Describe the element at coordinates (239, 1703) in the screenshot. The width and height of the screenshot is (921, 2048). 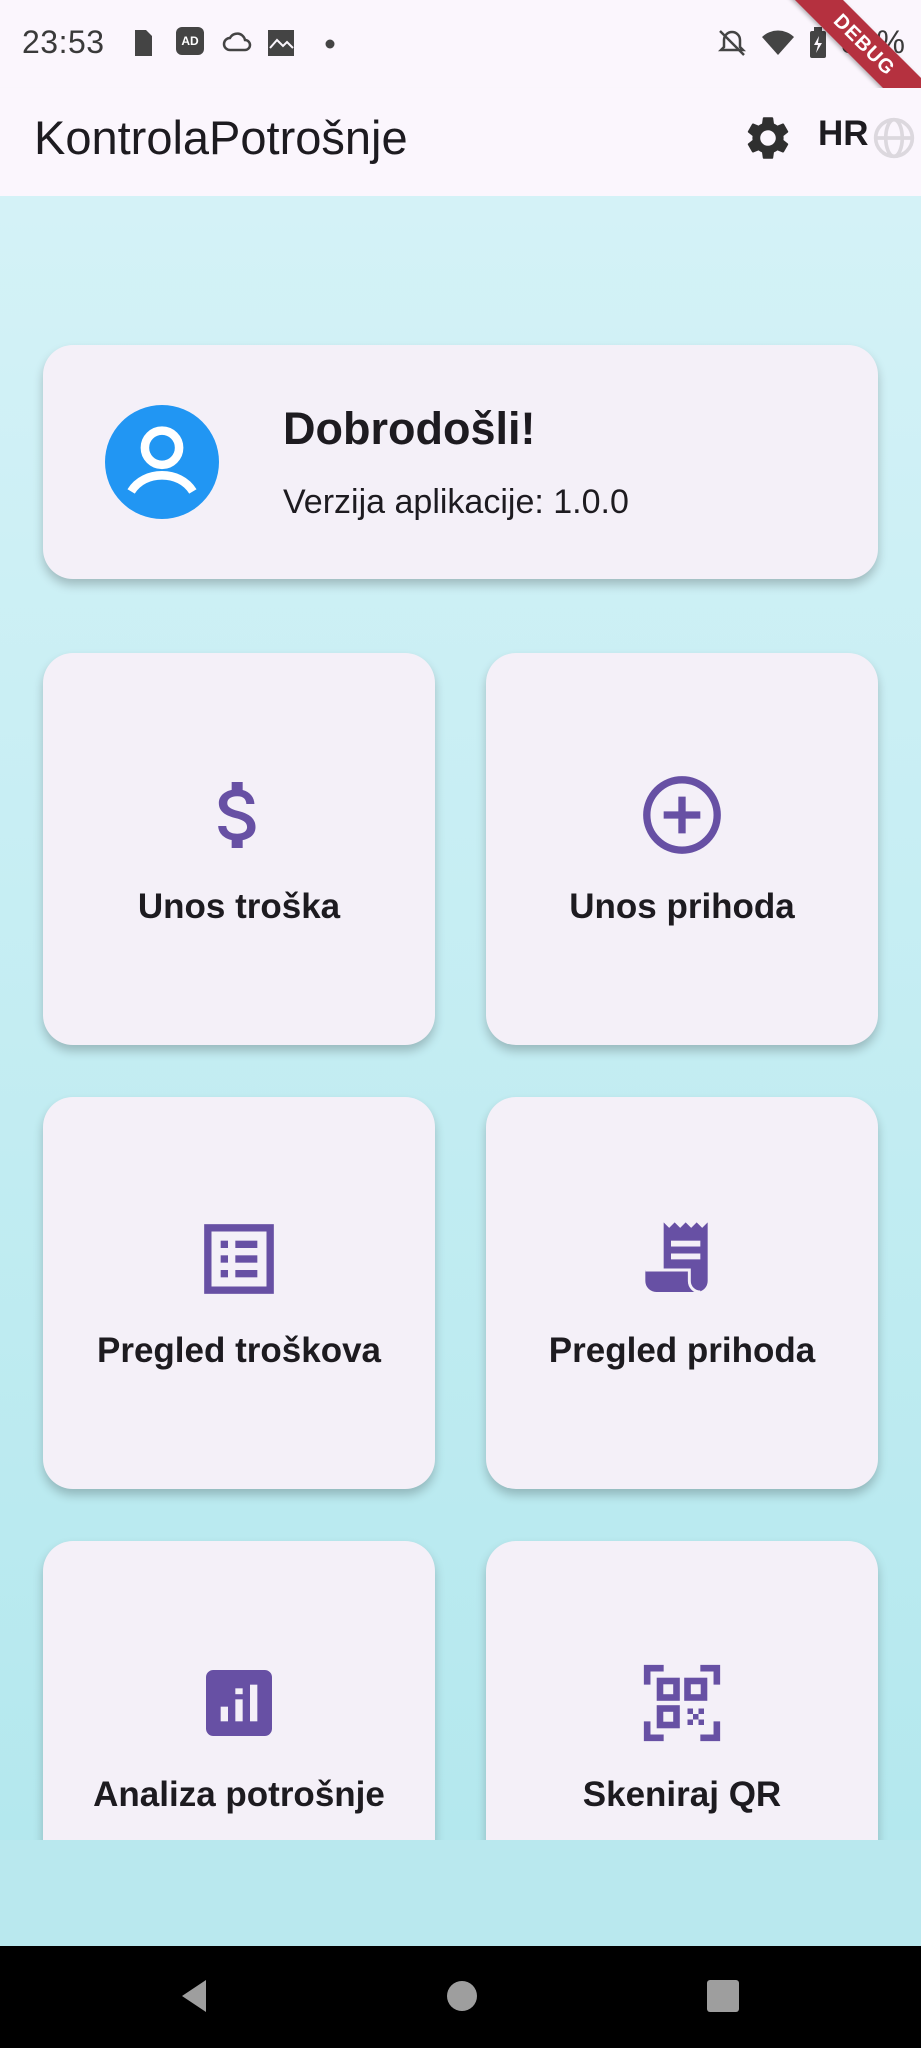
I see `analytics-icon` at that location.